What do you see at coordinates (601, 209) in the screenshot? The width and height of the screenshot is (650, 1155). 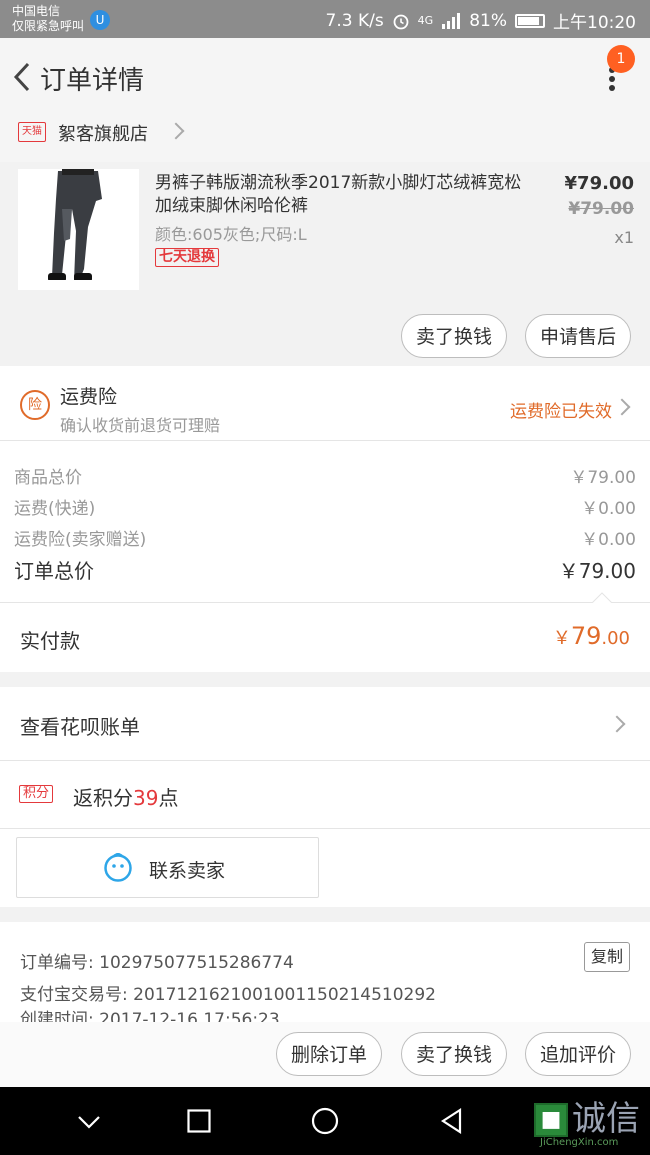 I see `product-original-price: ¥79.00` at bounding box center [601, 209].